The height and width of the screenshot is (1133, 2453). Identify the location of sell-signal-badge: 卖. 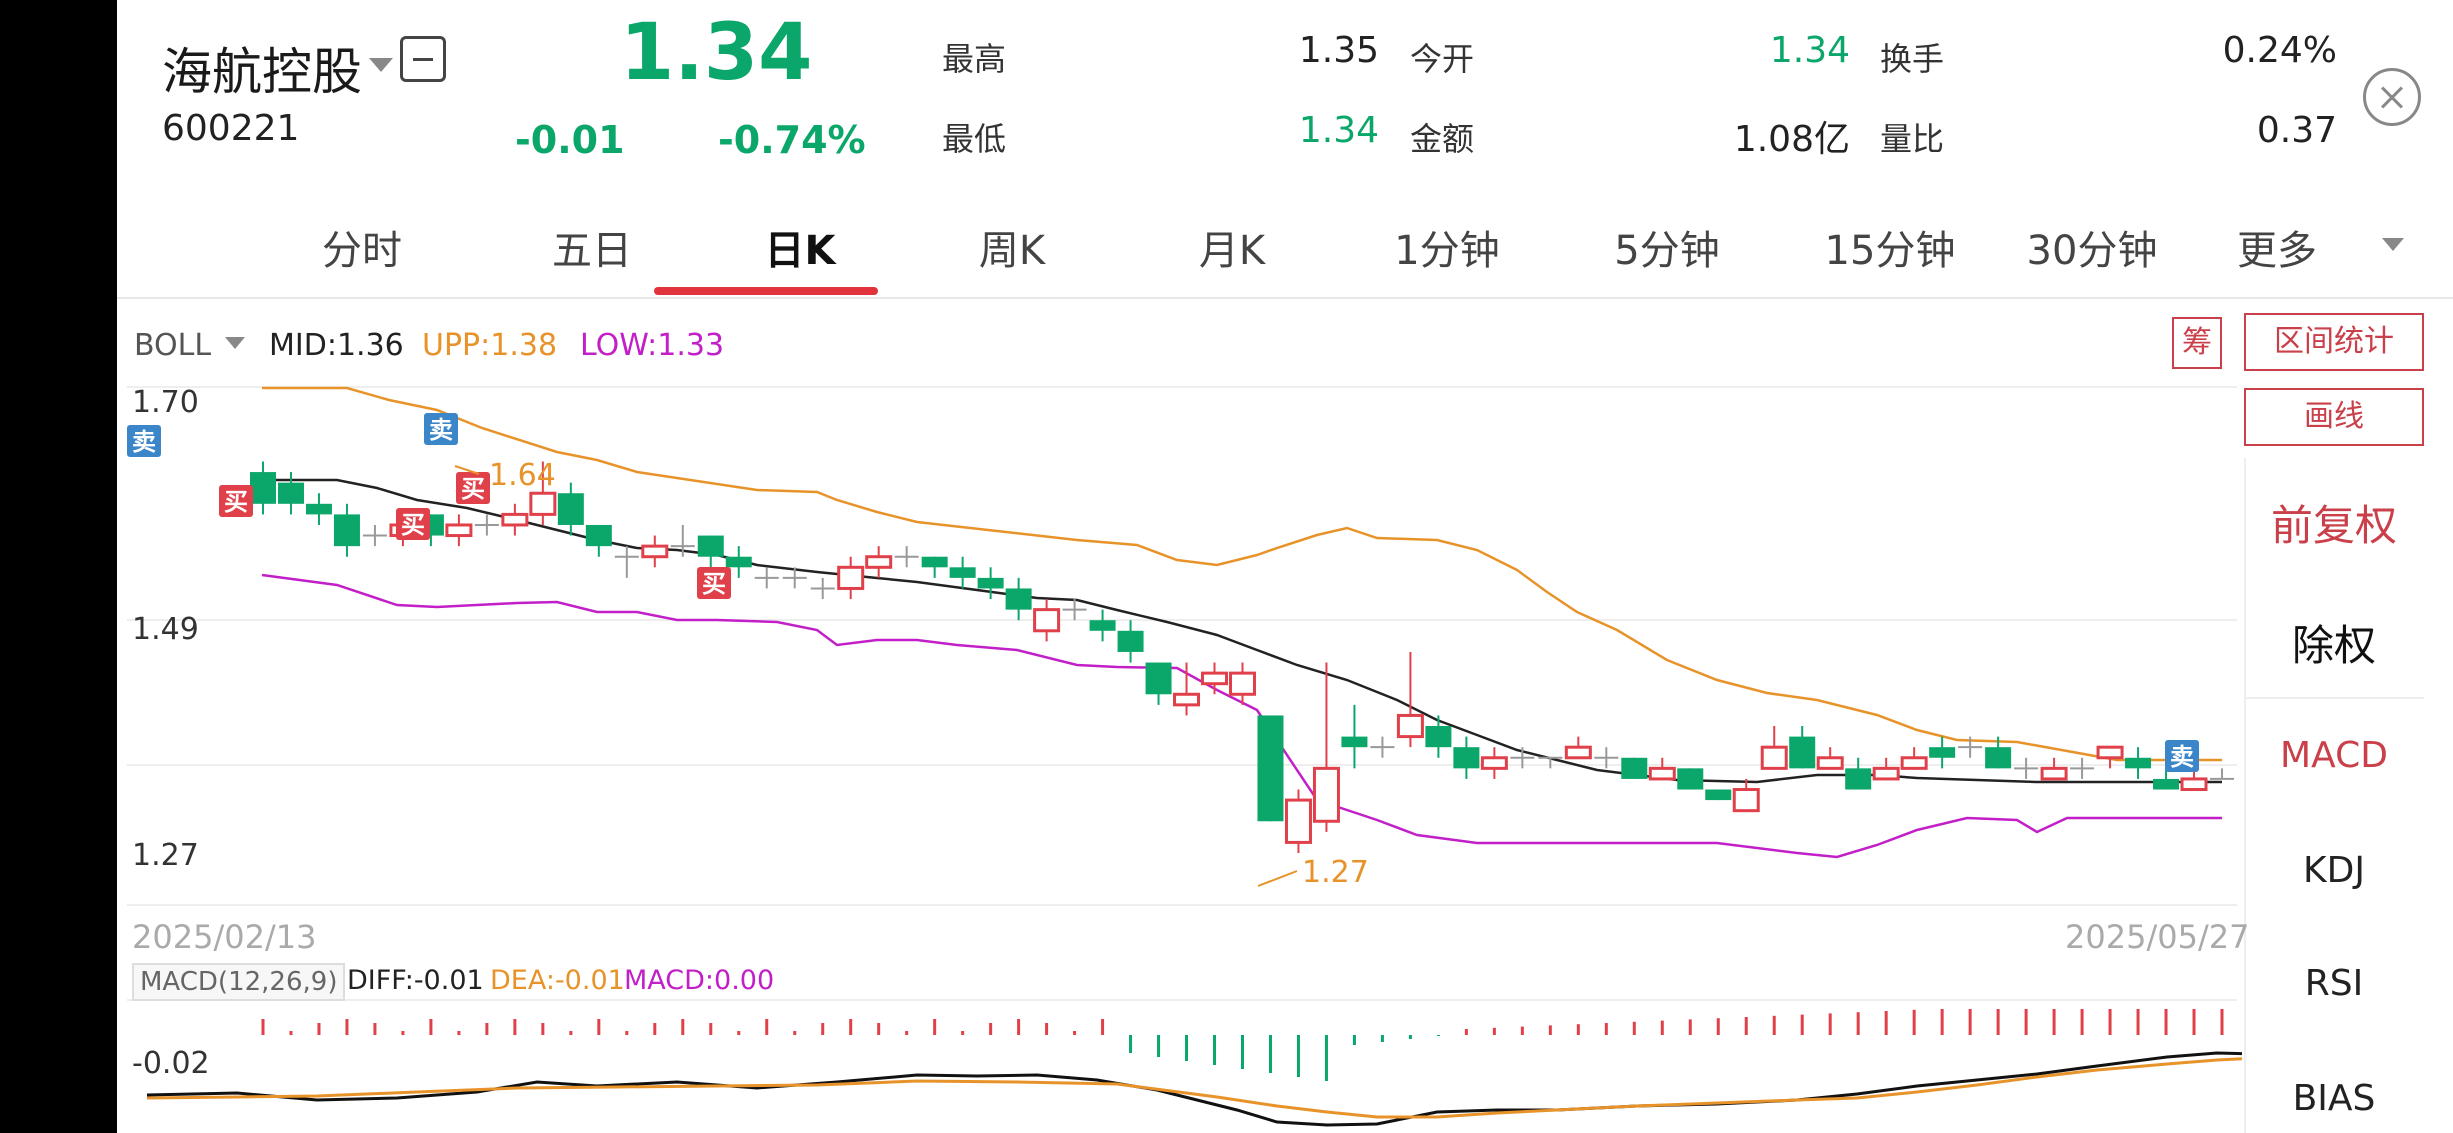
(2182, 756).